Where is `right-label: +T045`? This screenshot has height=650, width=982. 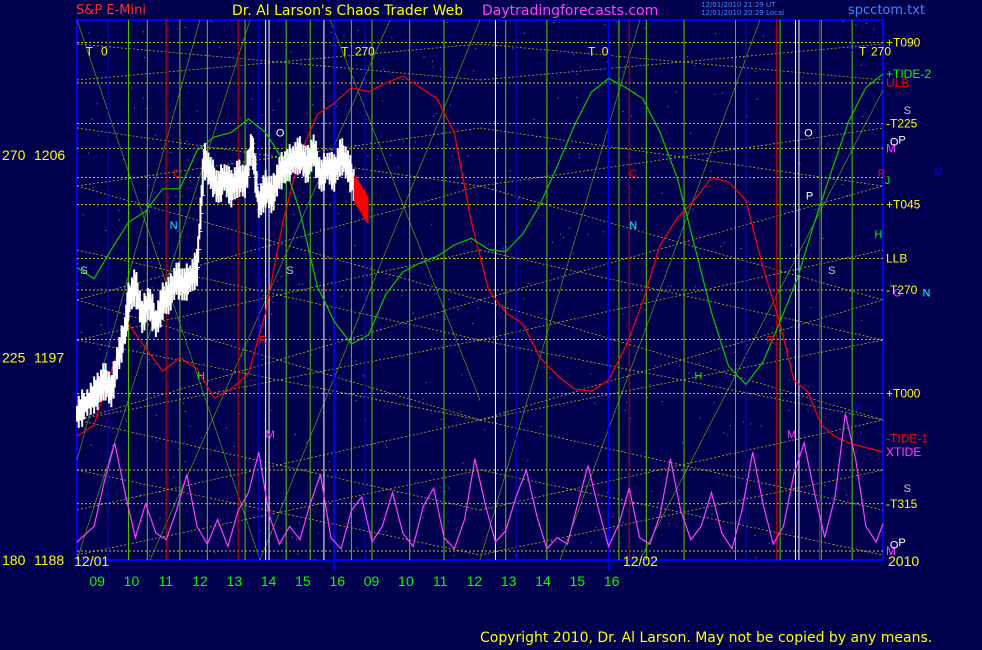
right-label: +T045 is located at coordinates (903, 205).